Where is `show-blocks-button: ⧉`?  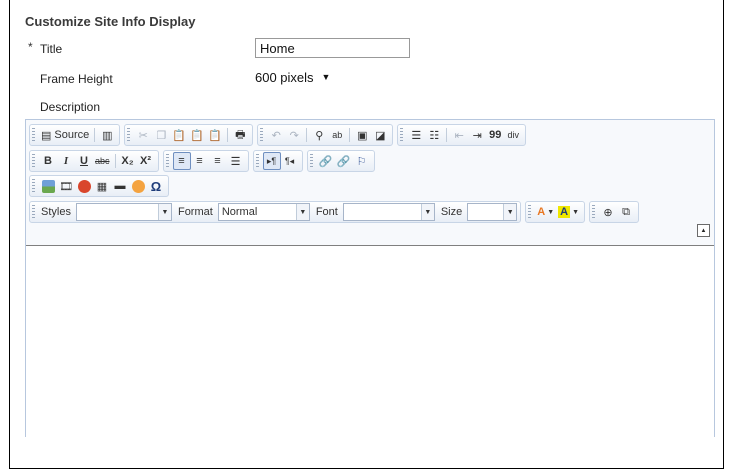 show-blocks-button: ⧉ is located at coordinates (626, 212).